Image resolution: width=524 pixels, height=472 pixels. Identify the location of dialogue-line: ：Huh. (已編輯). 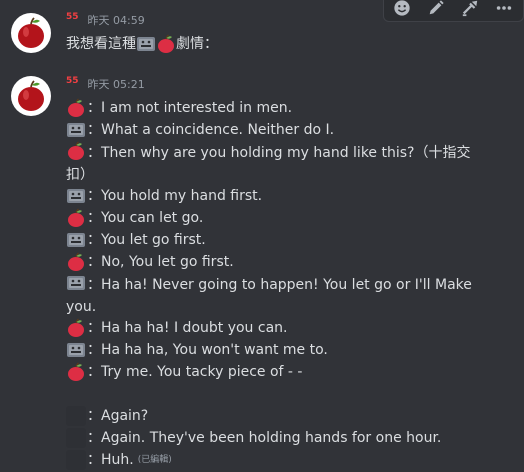
(119, 460).